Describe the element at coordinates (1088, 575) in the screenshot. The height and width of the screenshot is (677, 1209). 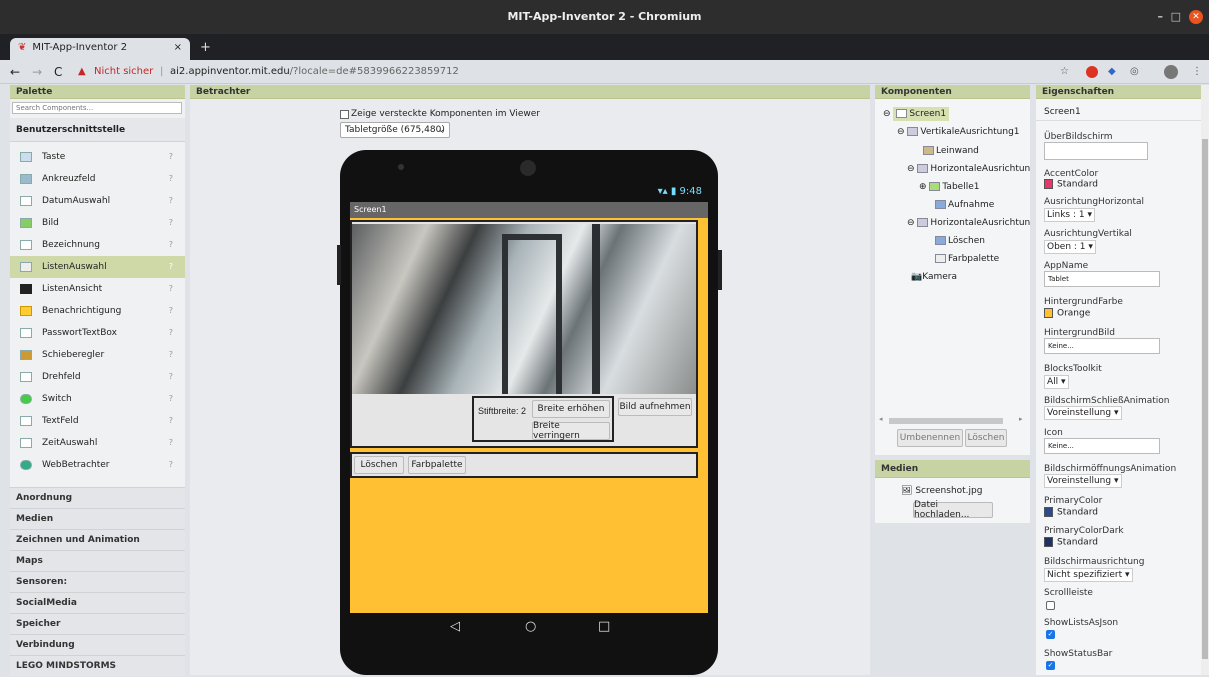
I see `orientation-select: Nicht spezifiziert ▾` at that location.